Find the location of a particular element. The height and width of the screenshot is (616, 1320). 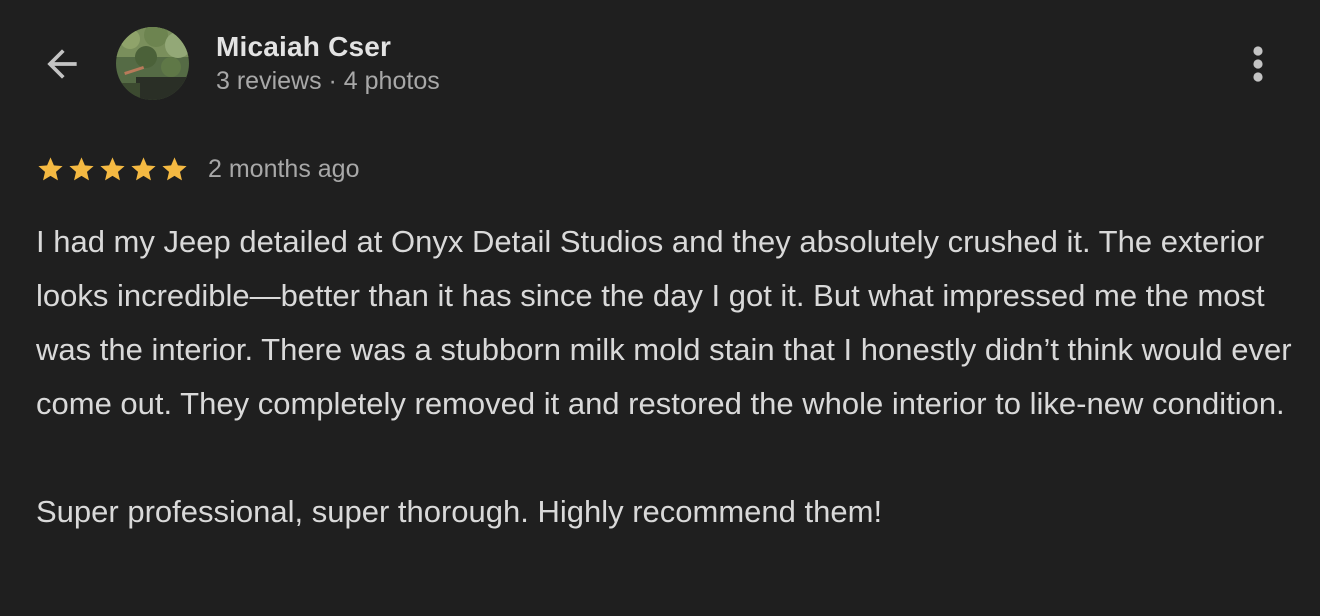

back-button is located at coordinates (62, 64).